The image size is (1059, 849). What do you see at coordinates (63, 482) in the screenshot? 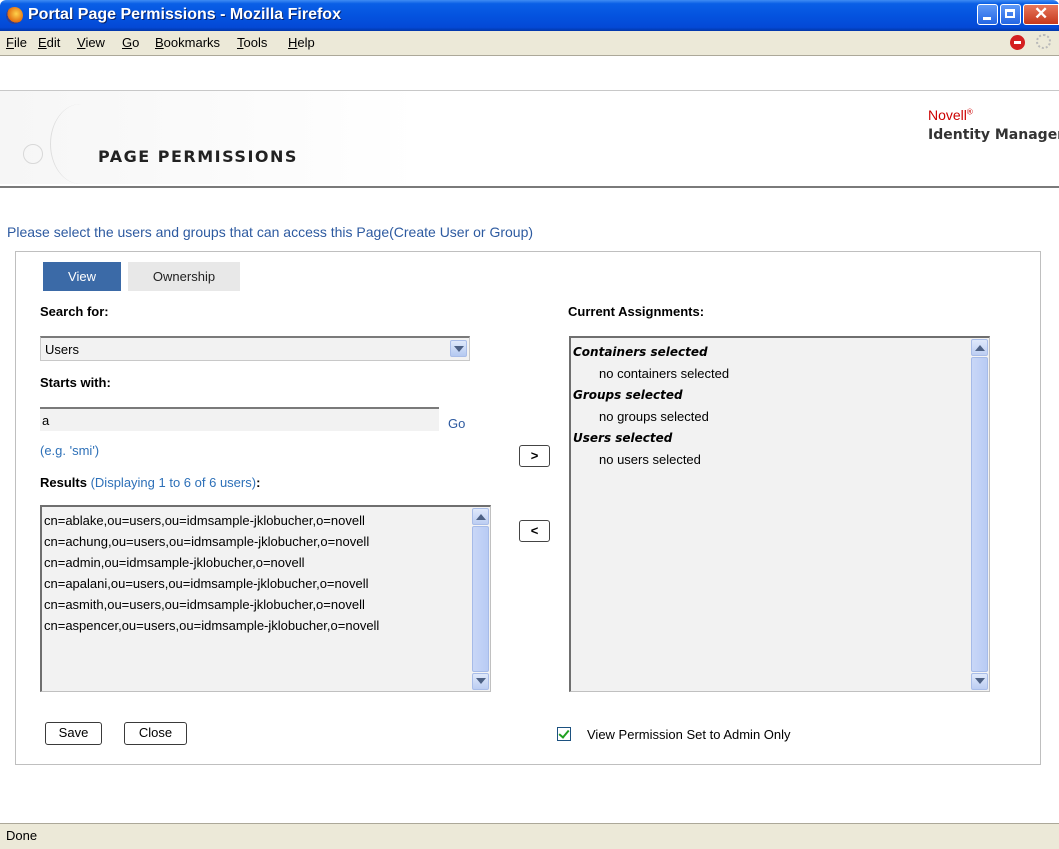
I see `results-title: Results` at bounding box center [63, 482].